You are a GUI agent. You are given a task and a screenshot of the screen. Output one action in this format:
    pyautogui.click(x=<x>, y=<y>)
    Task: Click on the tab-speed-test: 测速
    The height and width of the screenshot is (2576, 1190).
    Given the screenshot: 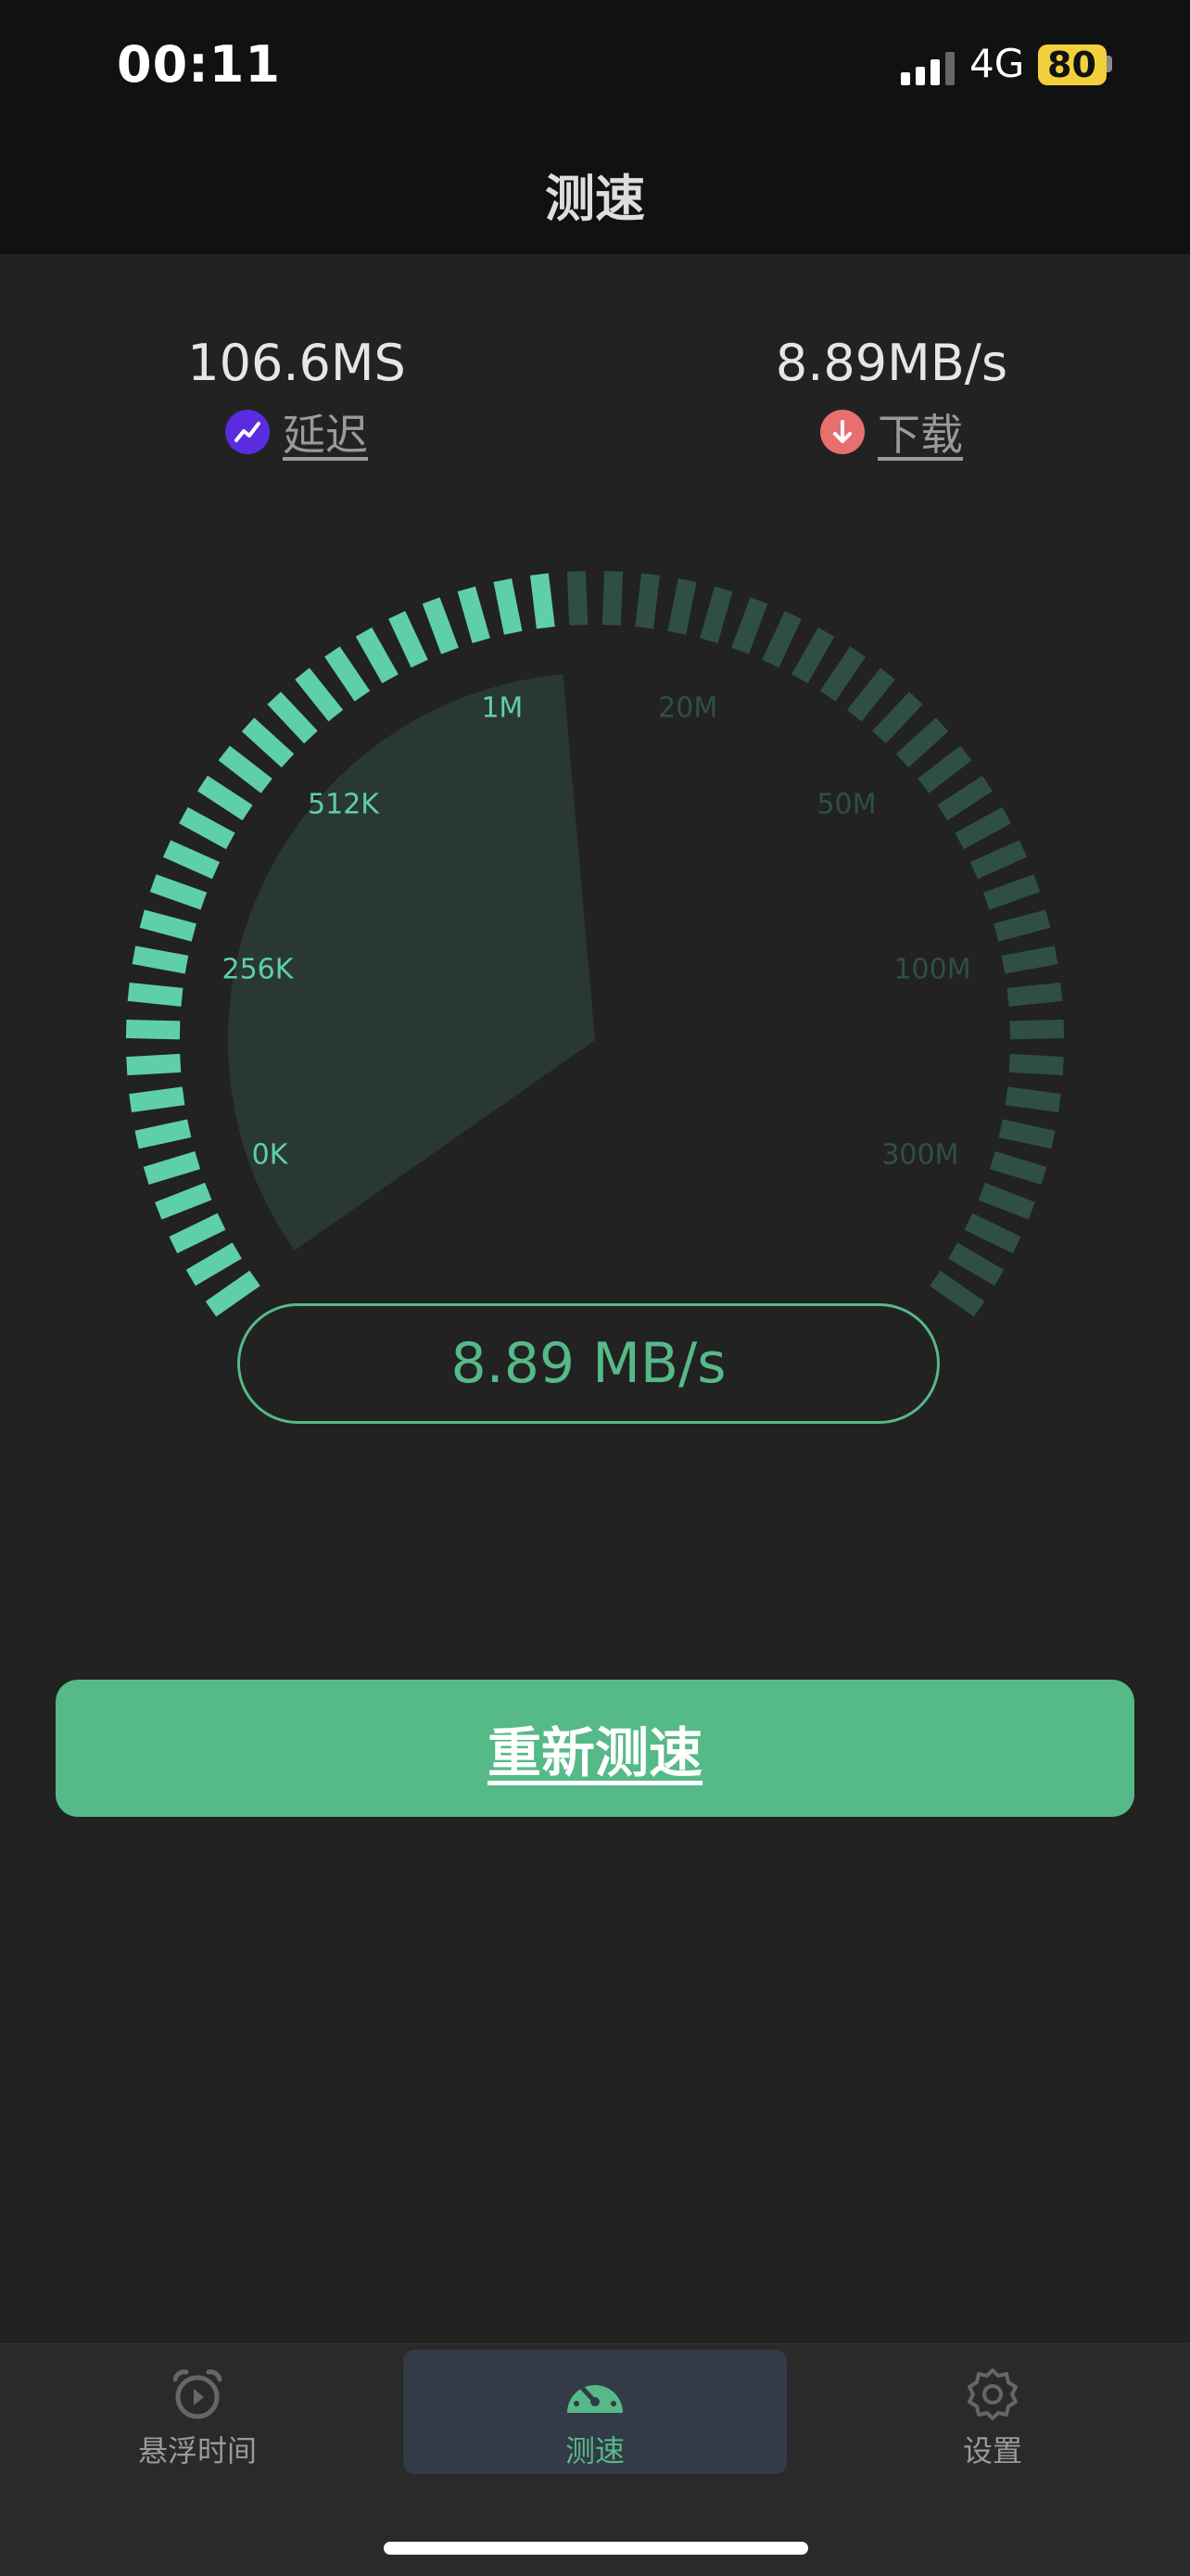 What is the action you would take?
    pyautogui.click(x=595, y=2412)
    